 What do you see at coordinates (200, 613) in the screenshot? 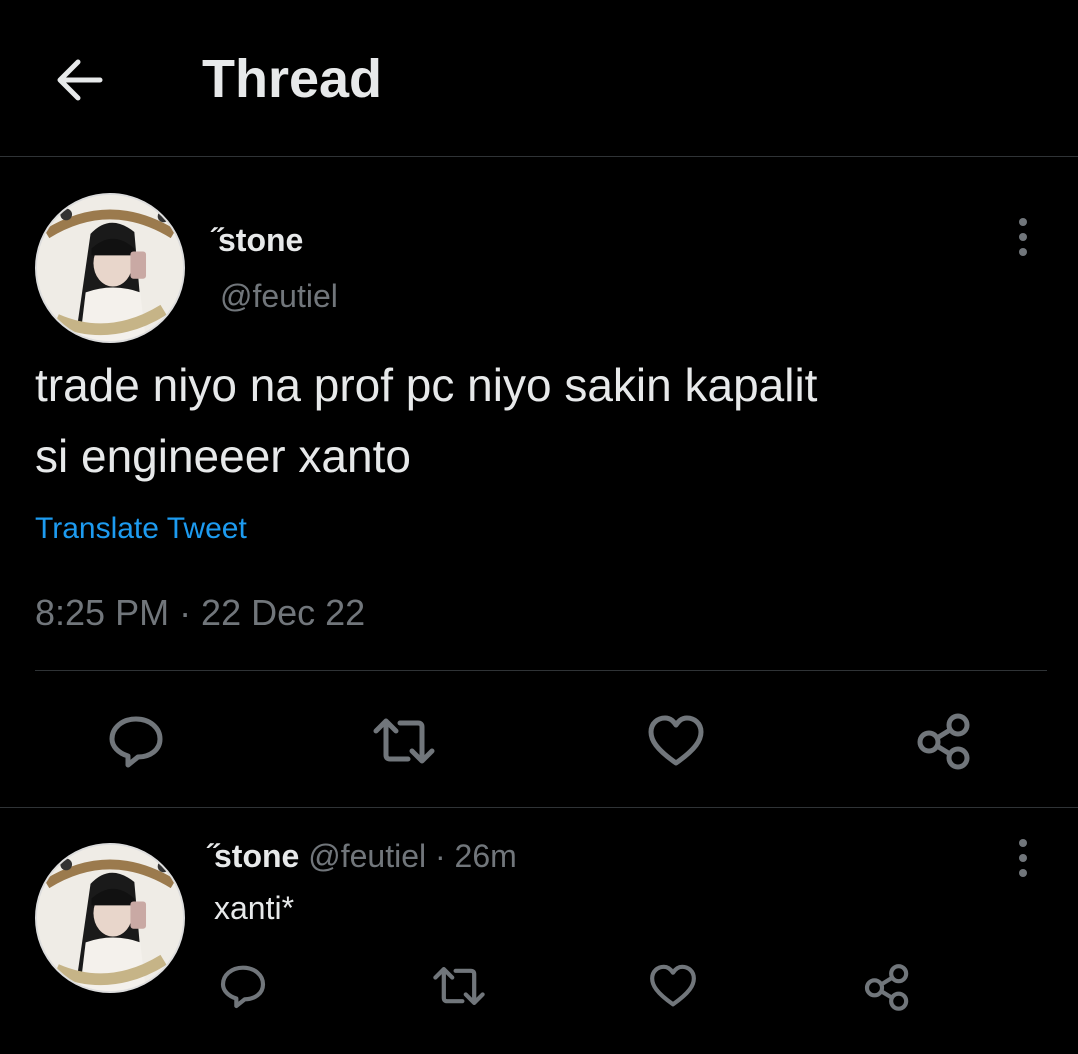
I see `tweet-timestamp: 8:25 PM · 22 Dec 22` at bounding box center [200, 613].